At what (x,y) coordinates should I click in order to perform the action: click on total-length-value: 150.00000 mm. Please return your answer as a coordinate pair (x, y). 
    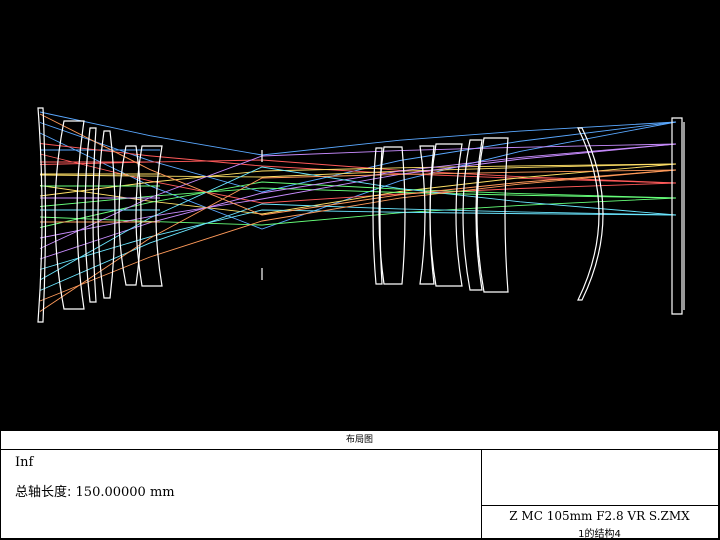
    Looking at the image, I should click on (125, 492).